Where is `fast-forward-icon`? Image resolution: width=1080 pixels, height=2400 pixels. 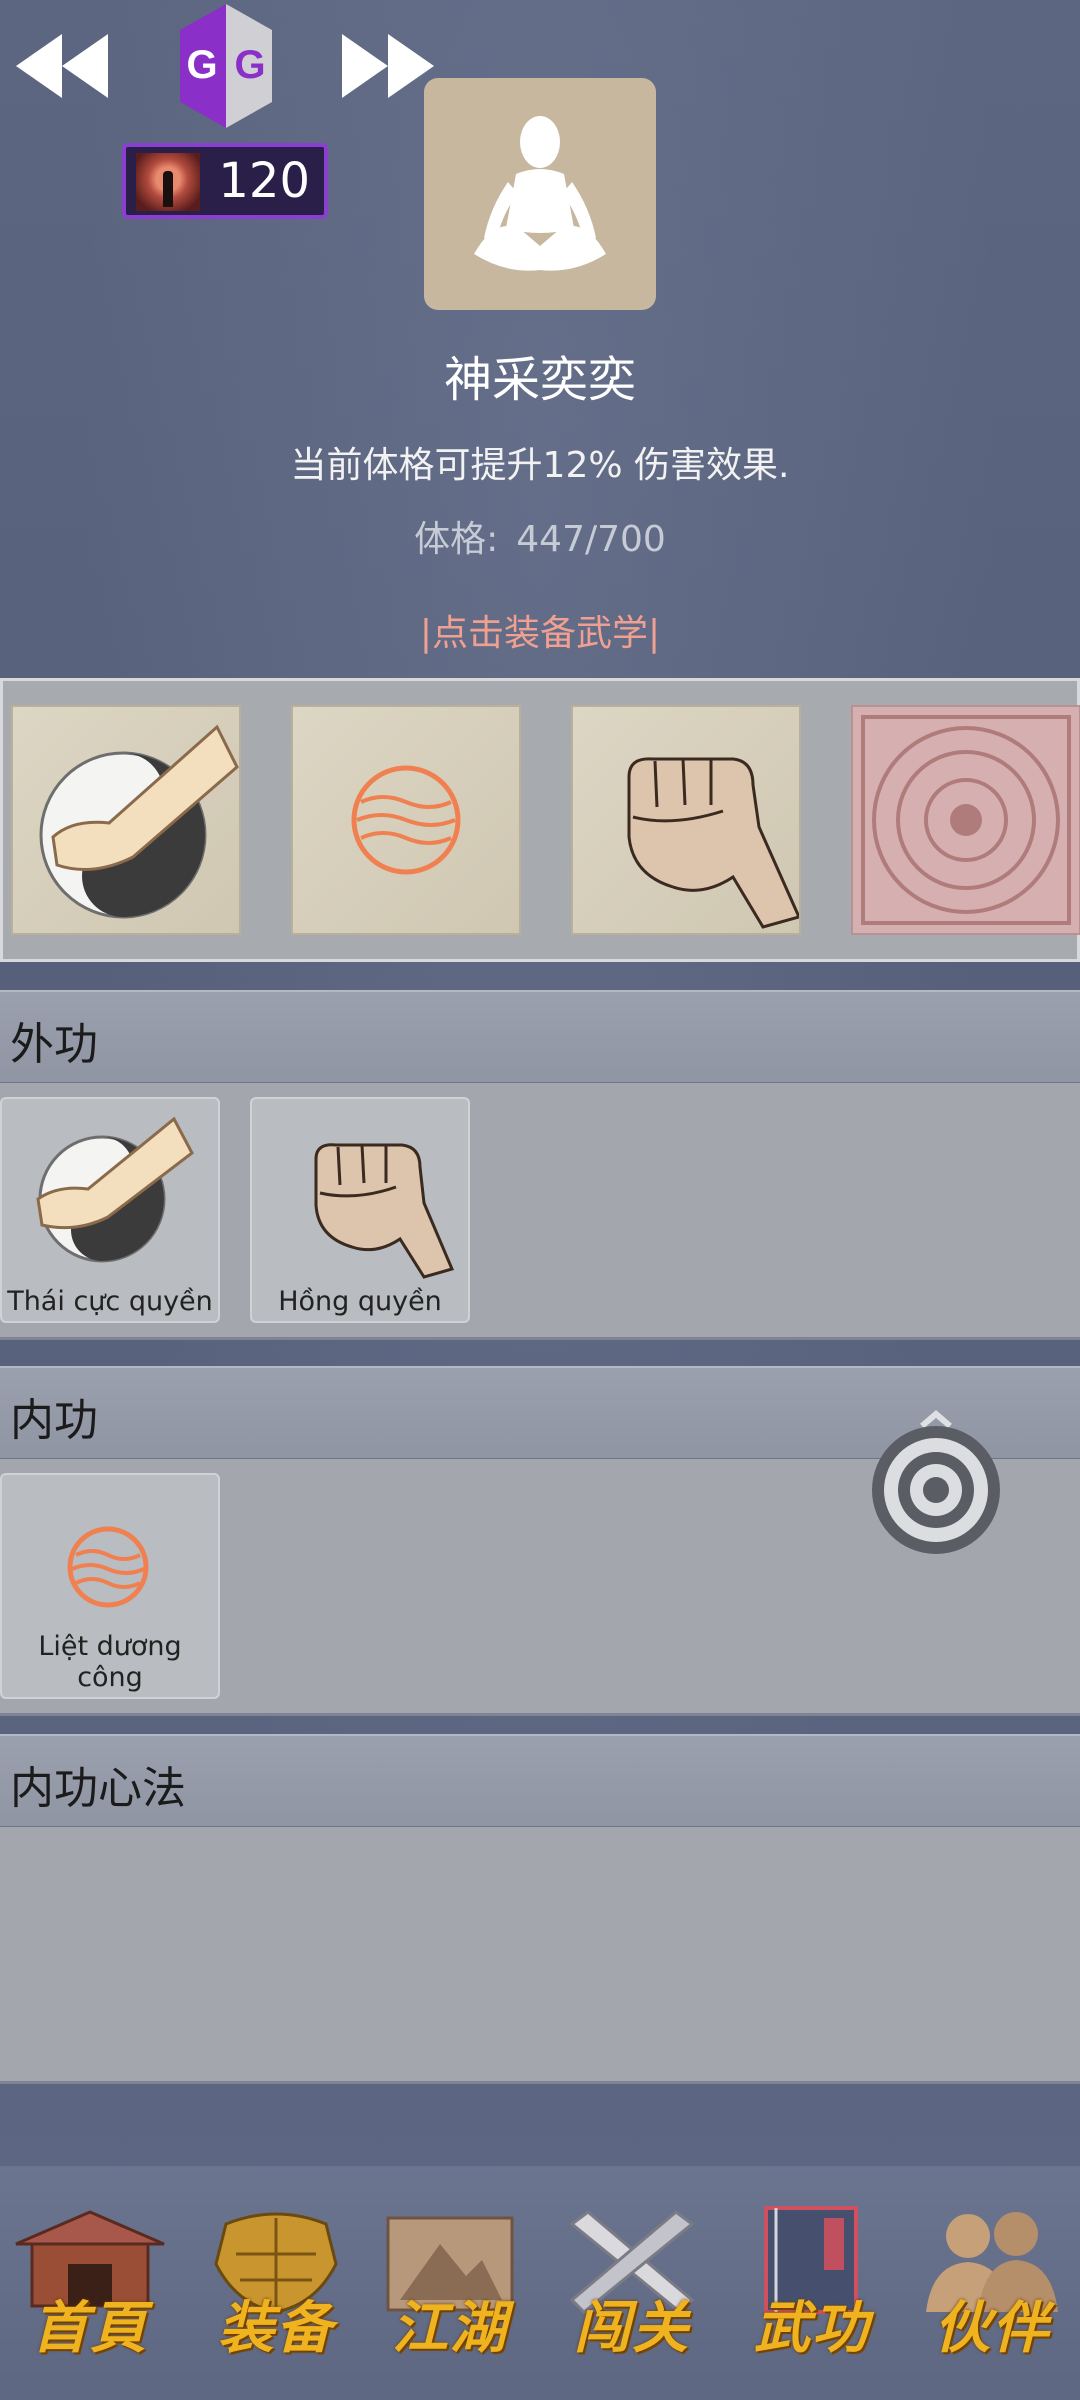
fast-forward-icon is located at coordinates (388, 66).